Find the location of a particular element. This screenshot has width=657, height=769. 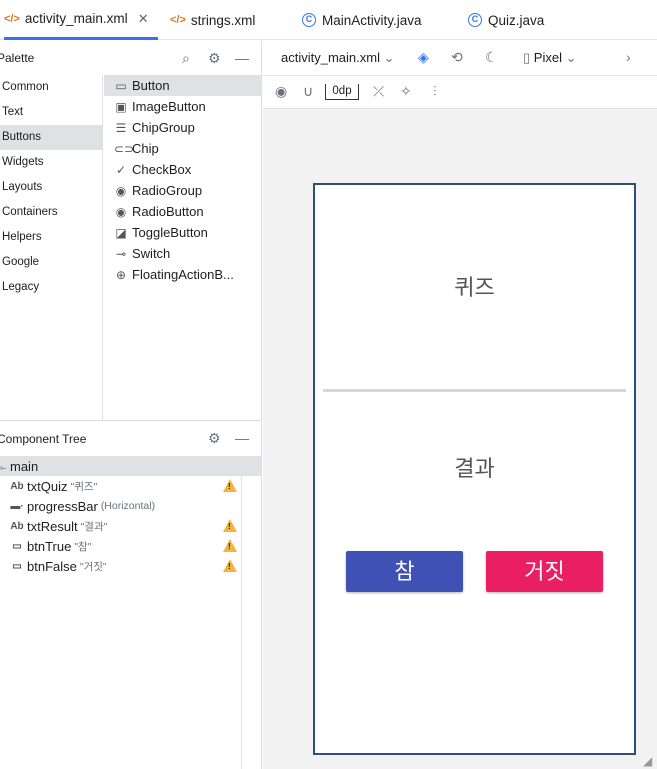

item-label: CheckBox is located at coordinates (162, 169).